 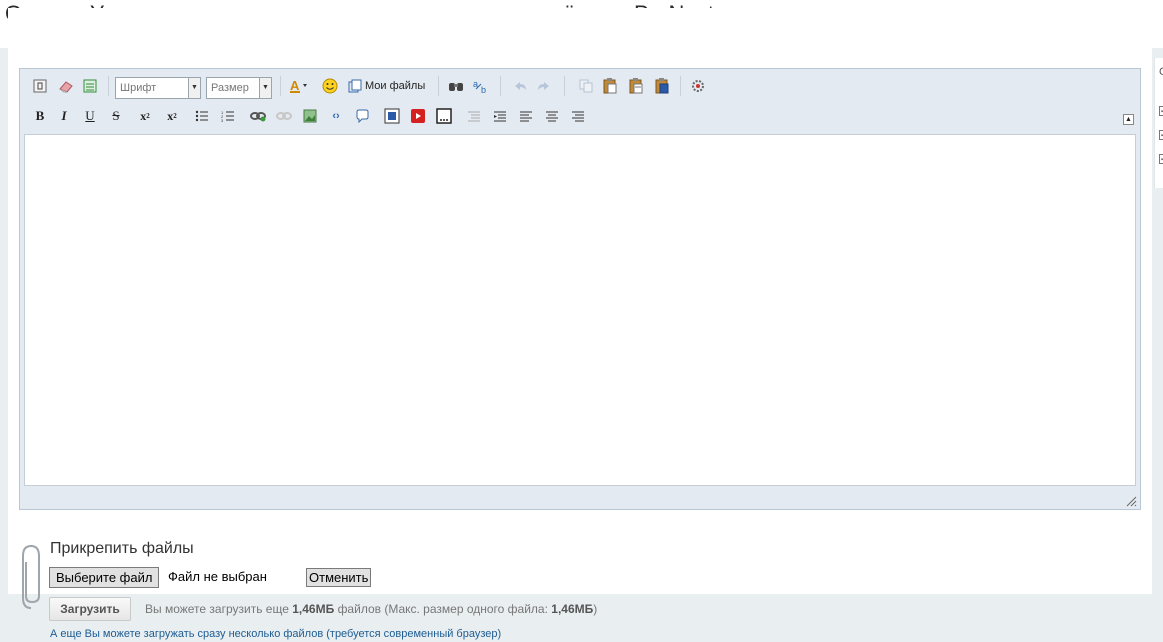 What do you see at coordinates (40, 86) in the screenshot?
I see `source-icon` at bounding box center [40, 86].